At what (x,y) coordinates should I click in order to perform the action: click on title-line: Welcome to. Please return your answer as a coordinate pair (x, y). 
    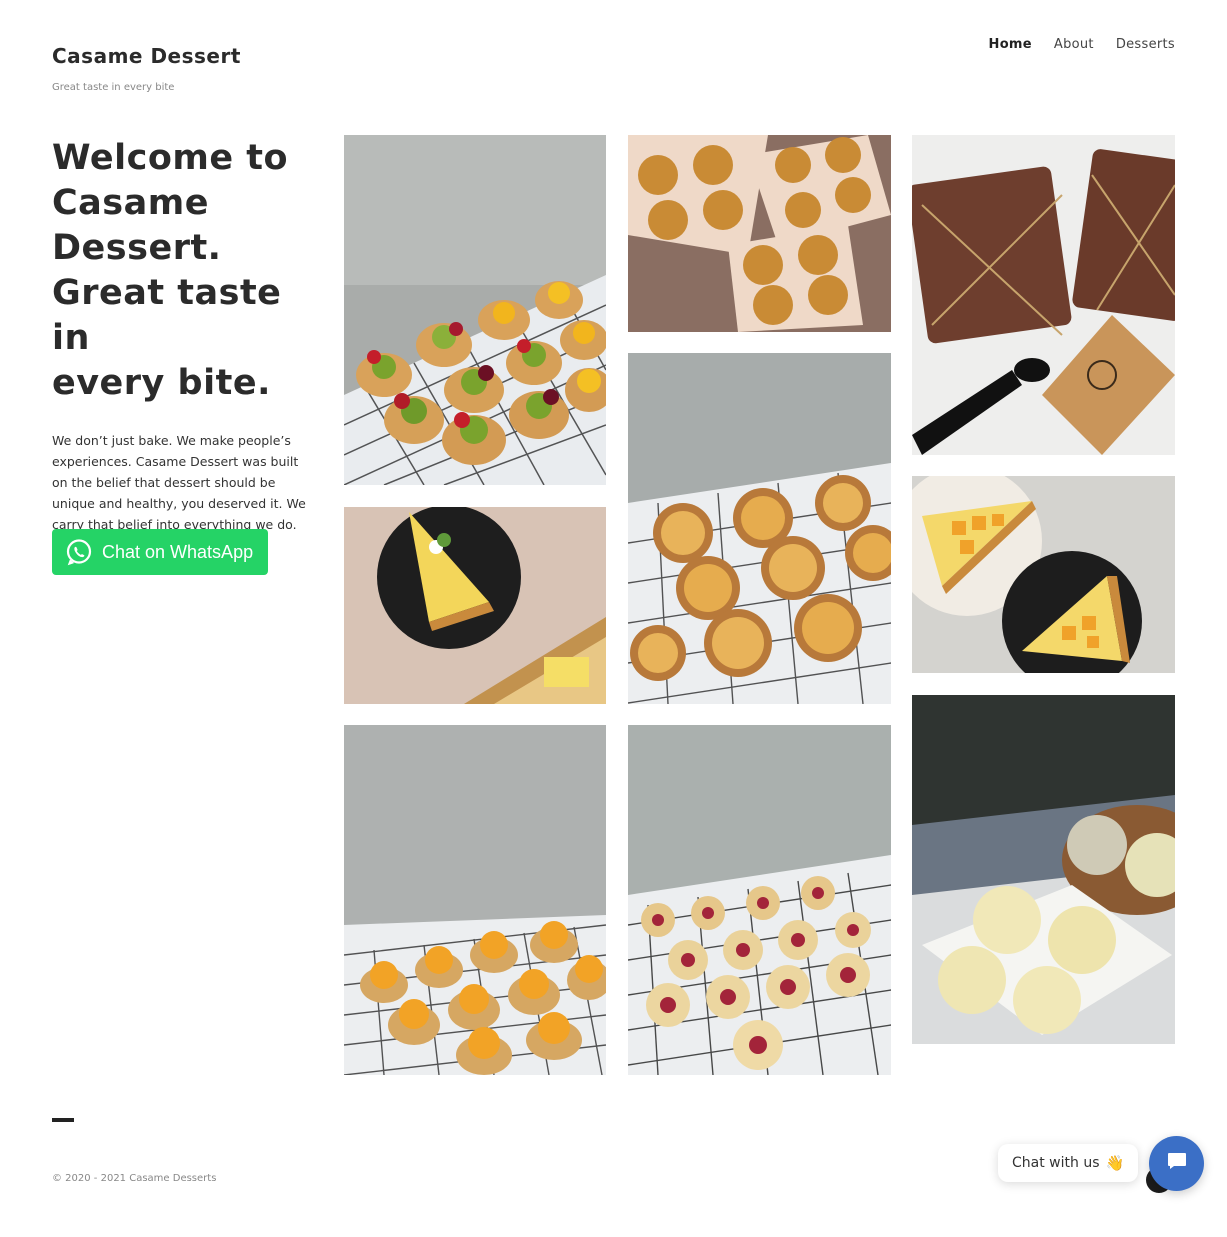
    Looking at the image, I should click on (170, 158).